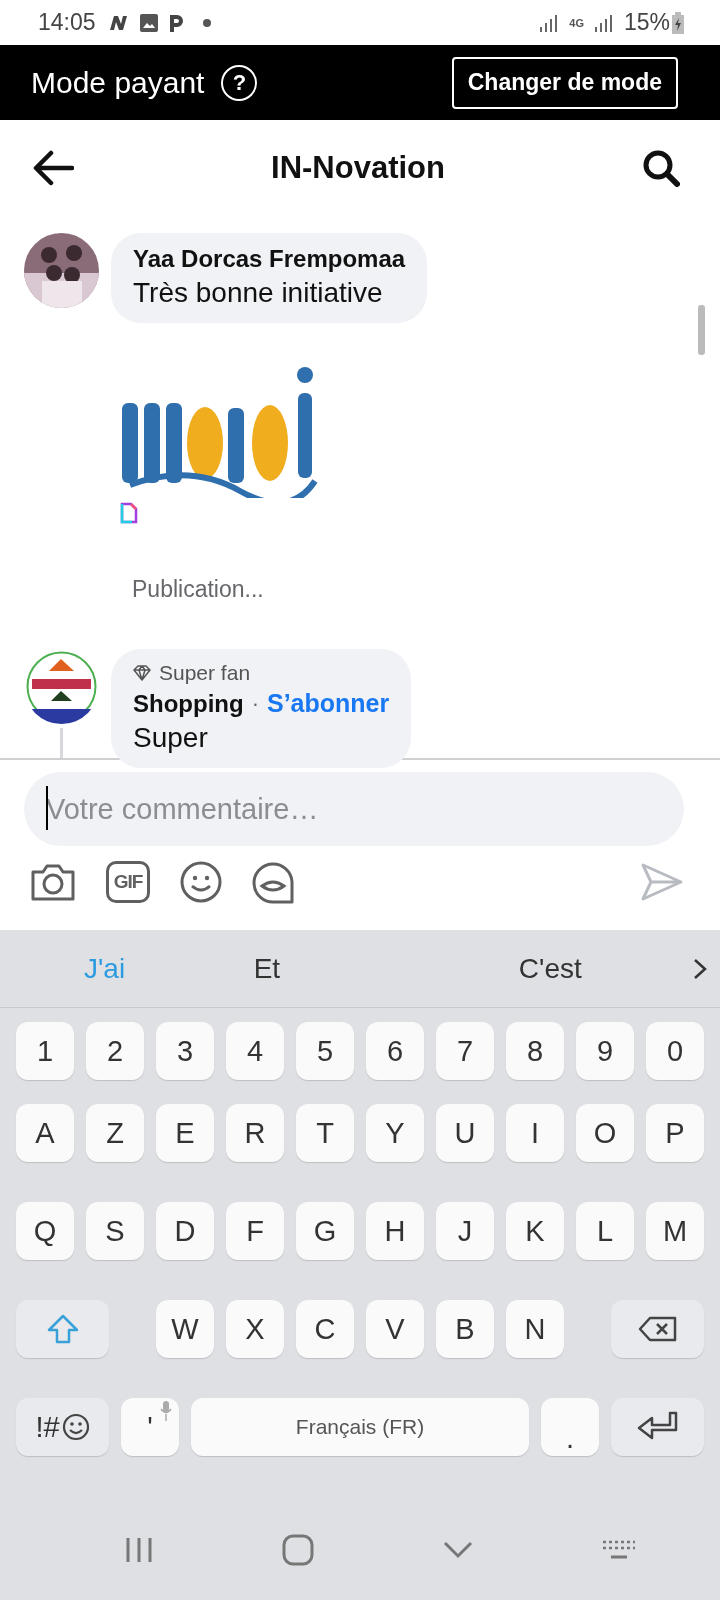 The width and height of the screenshot is (720, 1600). I want to click on home-icon, so click(297, 1550).